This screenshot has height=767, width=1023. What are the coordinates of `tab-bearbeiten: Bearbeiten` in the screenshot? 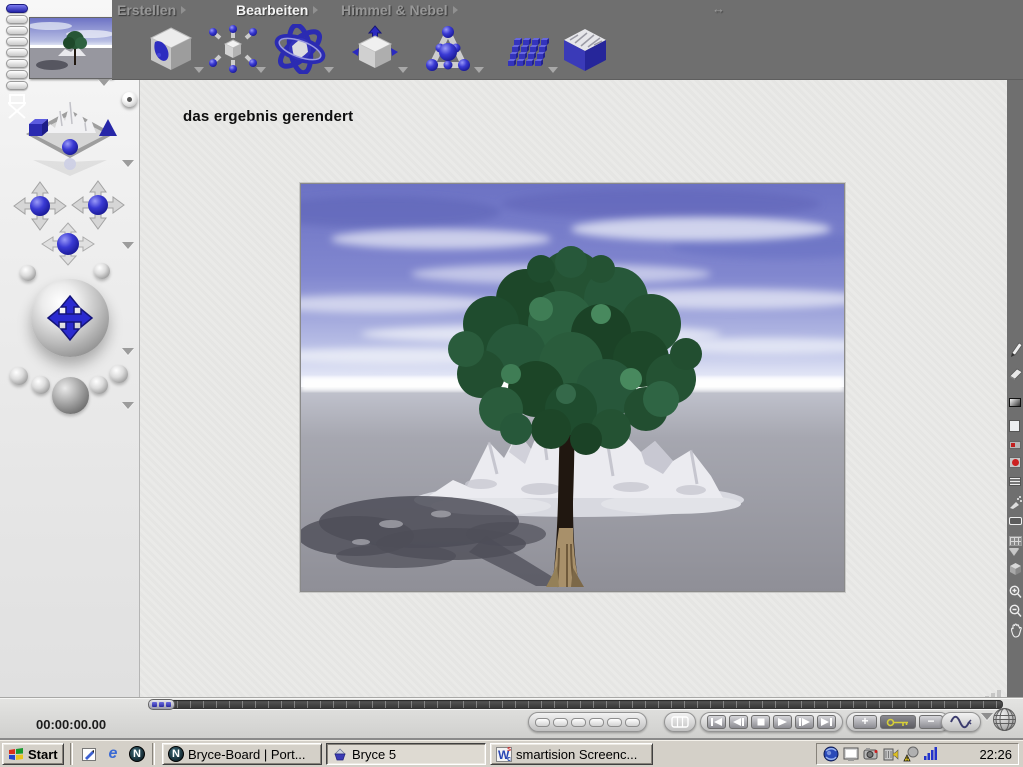 It's located at (277, 10).